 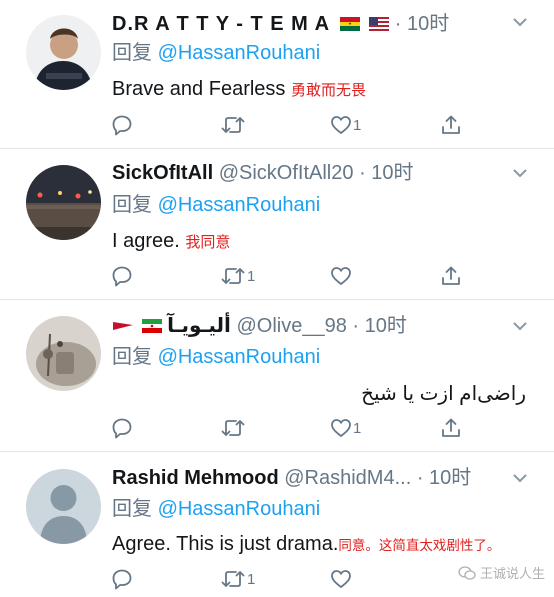 I want to click on watermark-text: 王诚说人生, so click(x=513, y=573).